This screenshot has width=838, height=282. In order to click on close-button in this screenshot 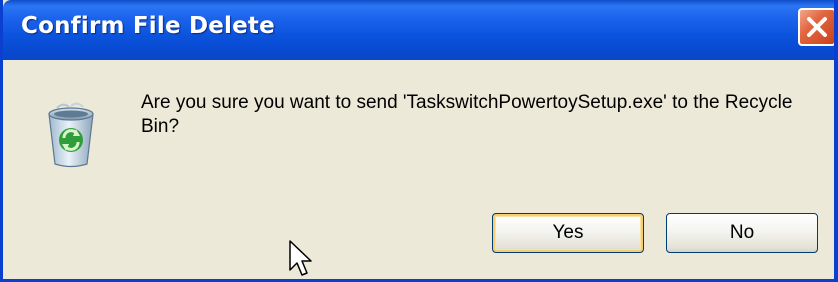, I will do `click(816, 27)`.